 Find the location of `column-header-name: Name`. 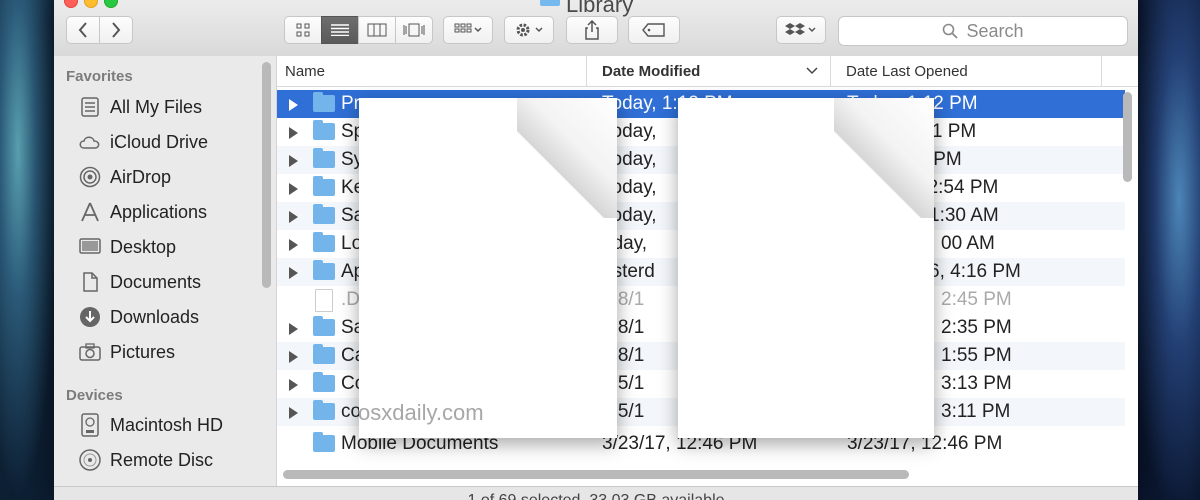

column-header-name: Name is located at coordinates (432, 71).